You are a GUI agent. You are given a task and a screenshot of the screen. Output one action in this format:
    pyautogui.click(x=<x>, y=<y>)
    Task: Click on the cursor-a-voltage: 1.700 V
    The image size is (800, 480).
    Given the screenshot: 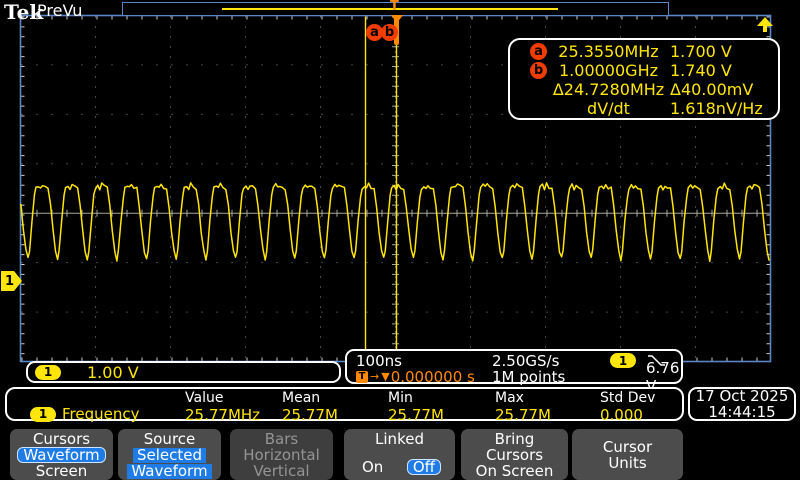 What is the action you would take?
    pyautogui.click(x=701, y=51)
    